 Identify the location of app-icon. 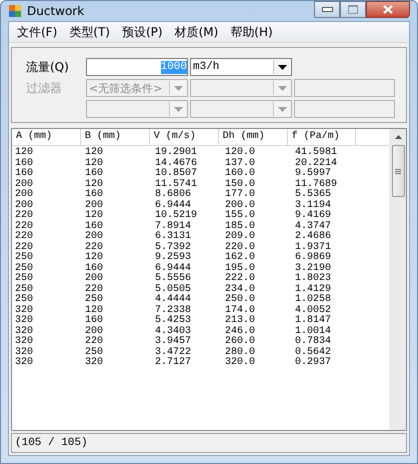
(15, 11).